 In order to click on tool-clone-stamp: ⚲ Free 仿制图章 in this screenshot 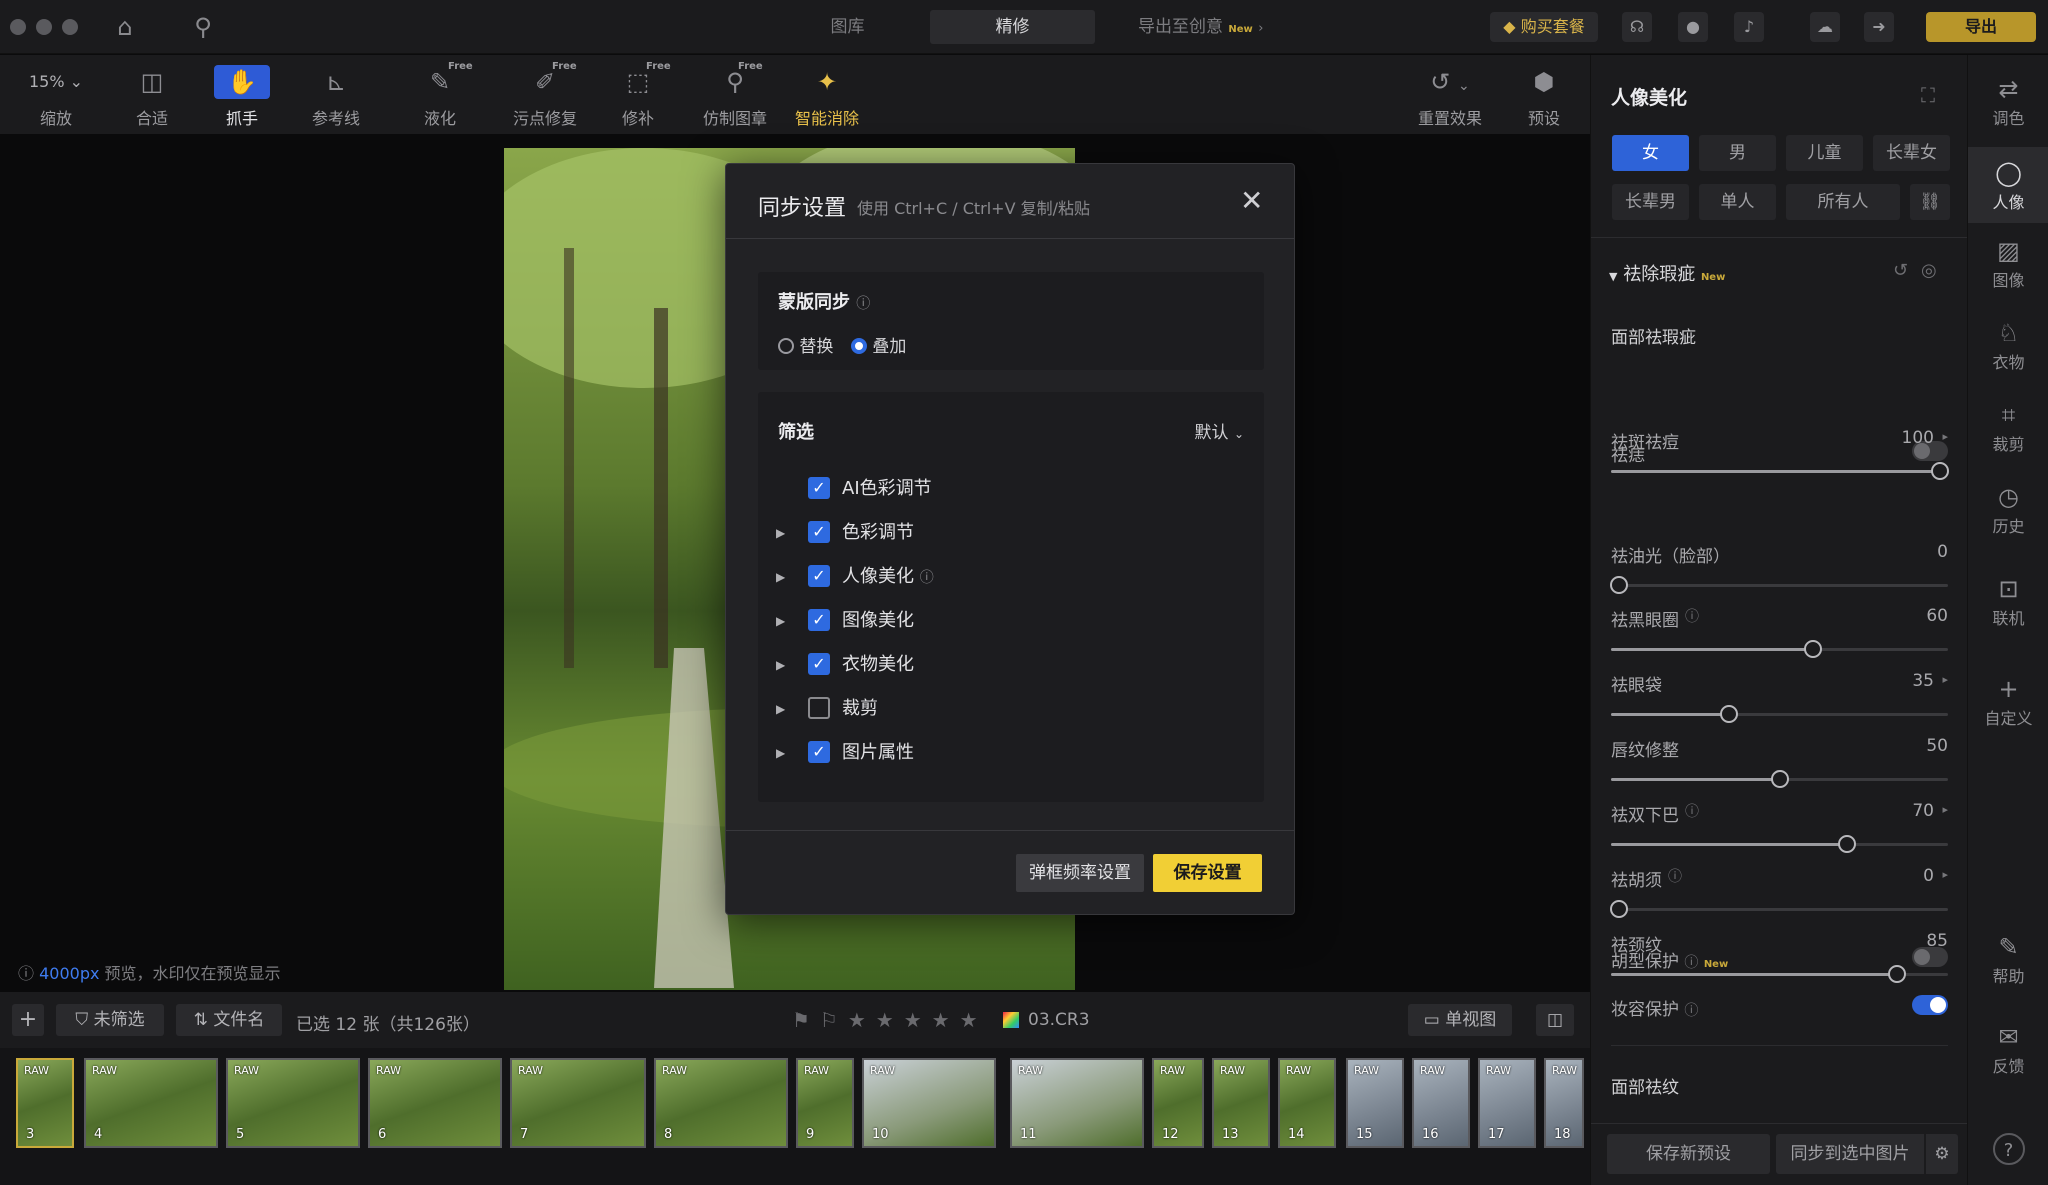, I will do `click(735, 94)`.